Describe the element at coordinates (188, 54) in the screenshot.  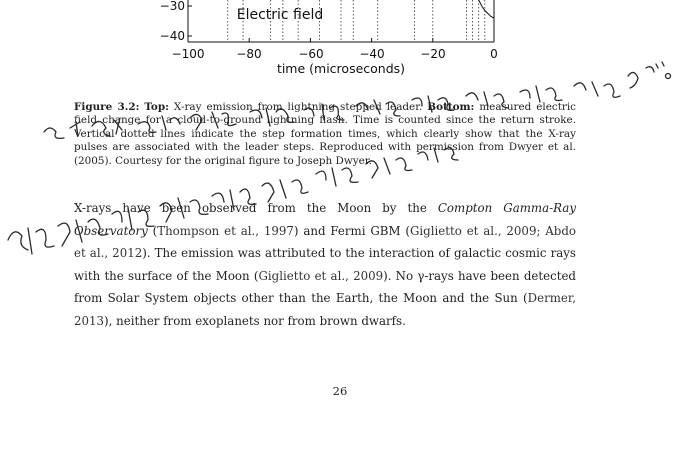
I see `x-tick-label-neg100: −100` at that location.